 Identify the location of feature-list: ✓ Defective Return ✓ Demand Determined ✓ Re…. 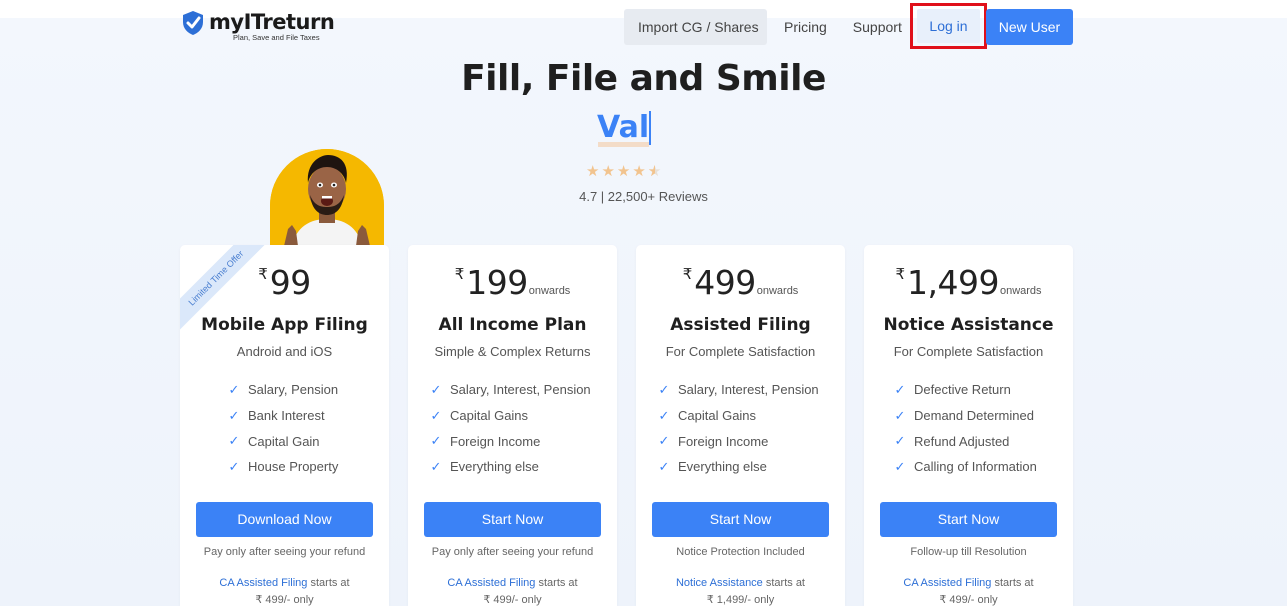
(968, 428).